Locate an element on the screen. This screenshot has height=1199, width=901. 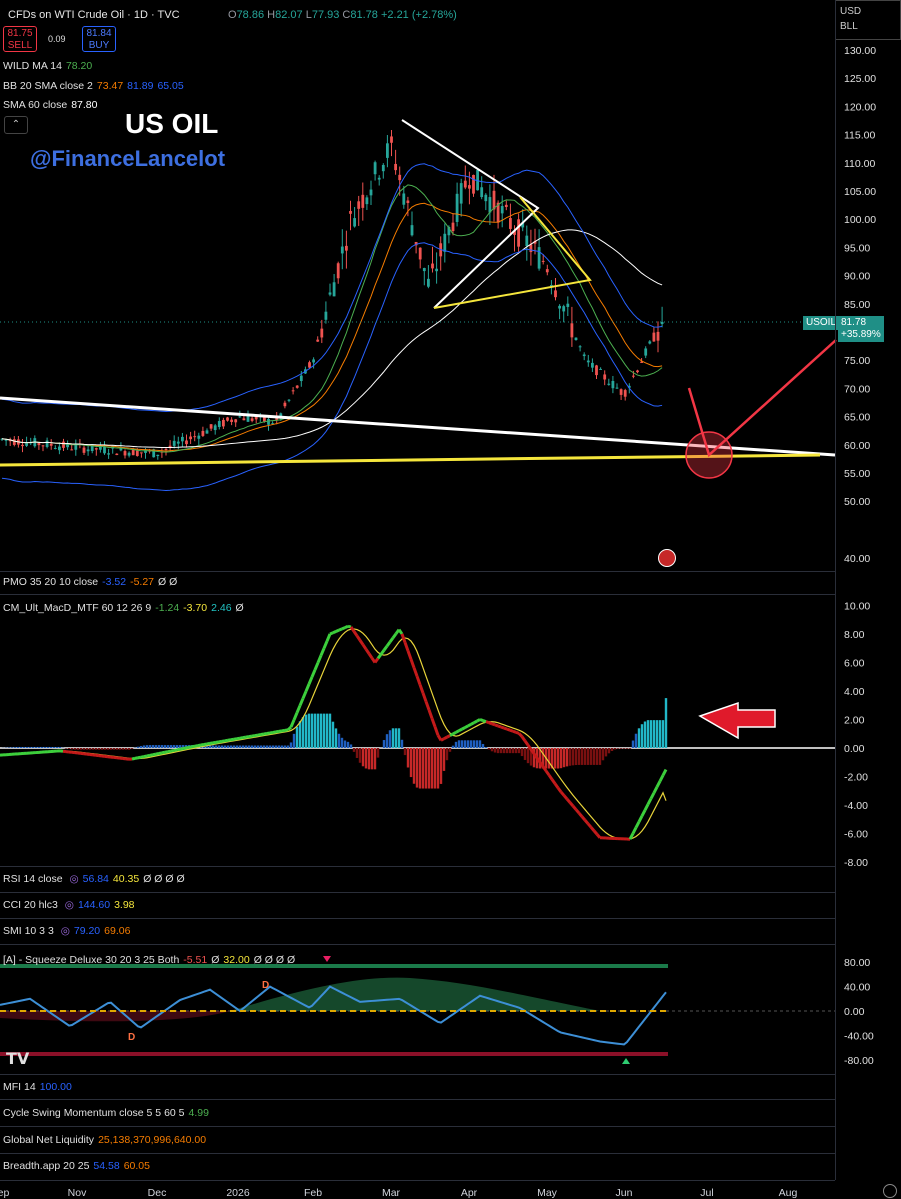
legend-rsi-name: RSI 14 close is located at coordinates (33, 879).